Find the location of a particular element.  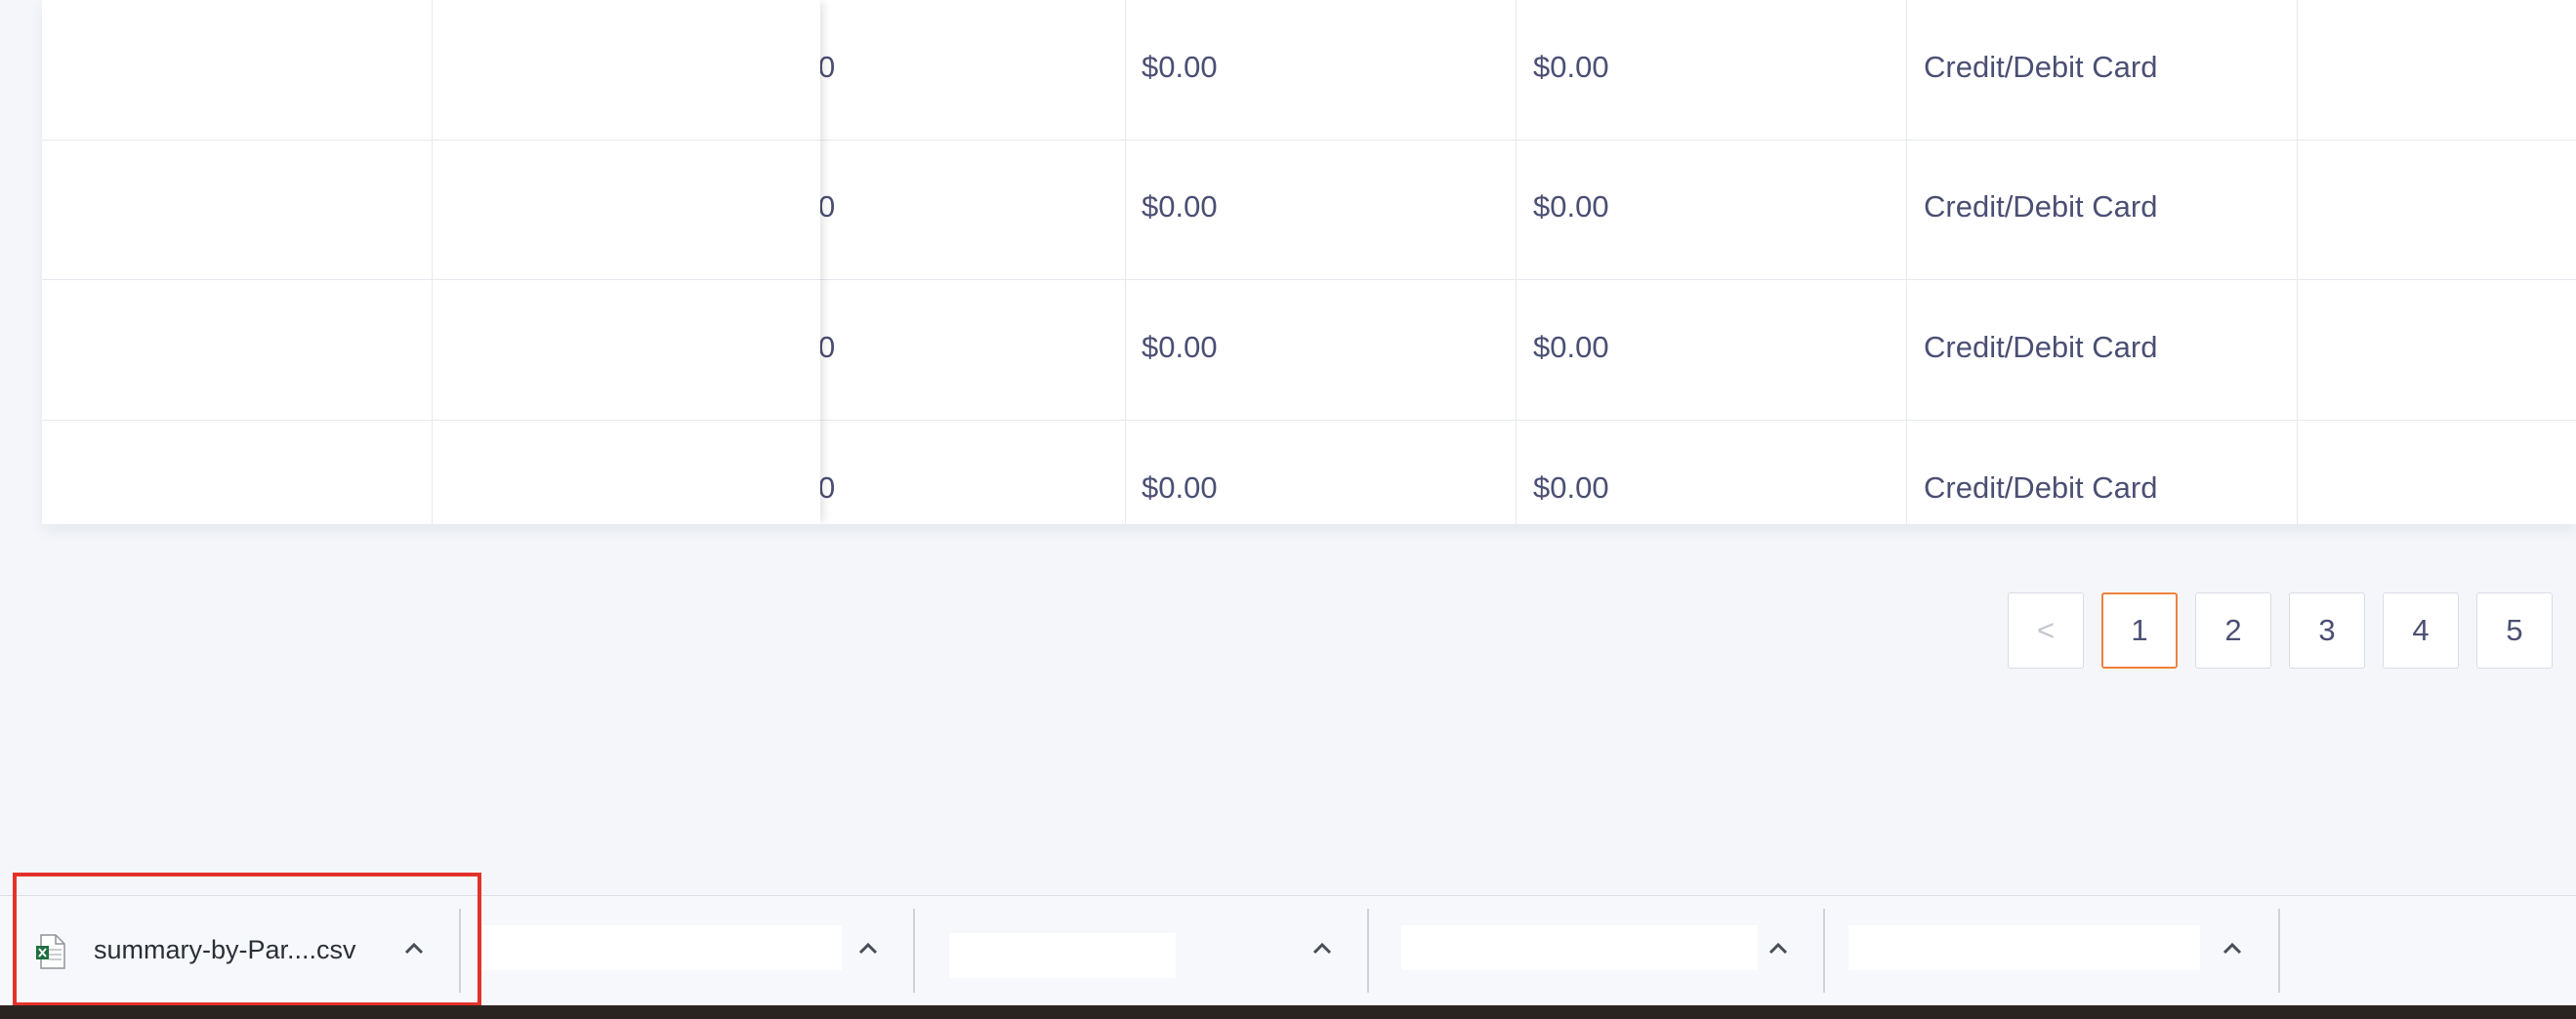

chevron-left-icon: < is located at coordinates (2046, 630).